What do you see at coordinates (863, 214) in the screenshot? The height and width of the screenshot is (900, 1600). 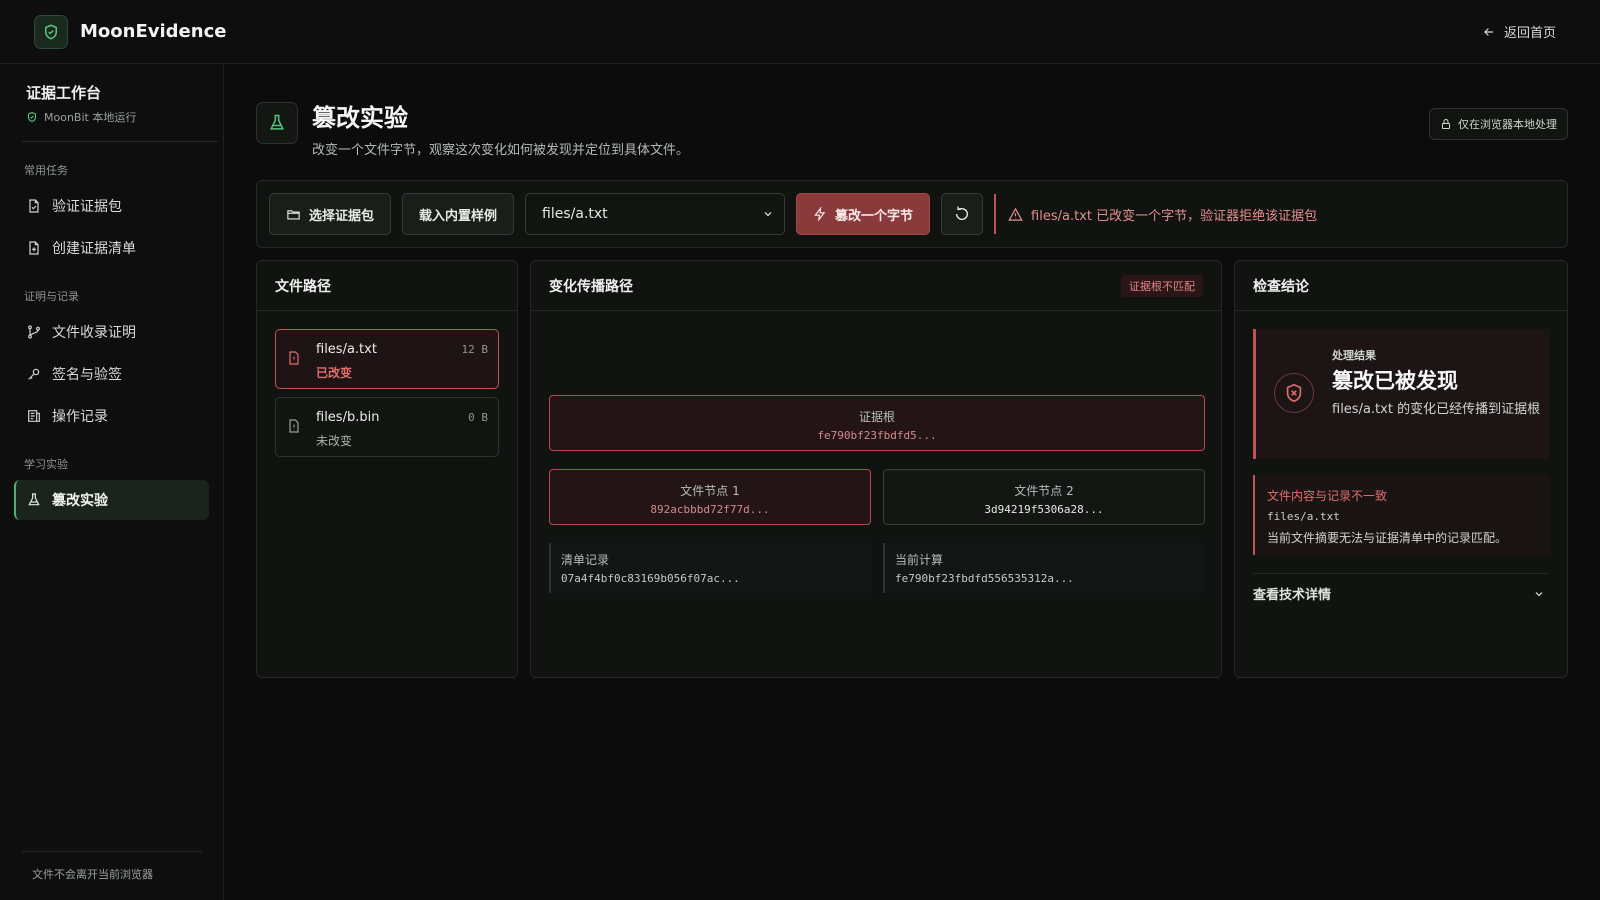 I see `tamper-byte-button: 篡改一个字节` at bounding box center [863, 214].